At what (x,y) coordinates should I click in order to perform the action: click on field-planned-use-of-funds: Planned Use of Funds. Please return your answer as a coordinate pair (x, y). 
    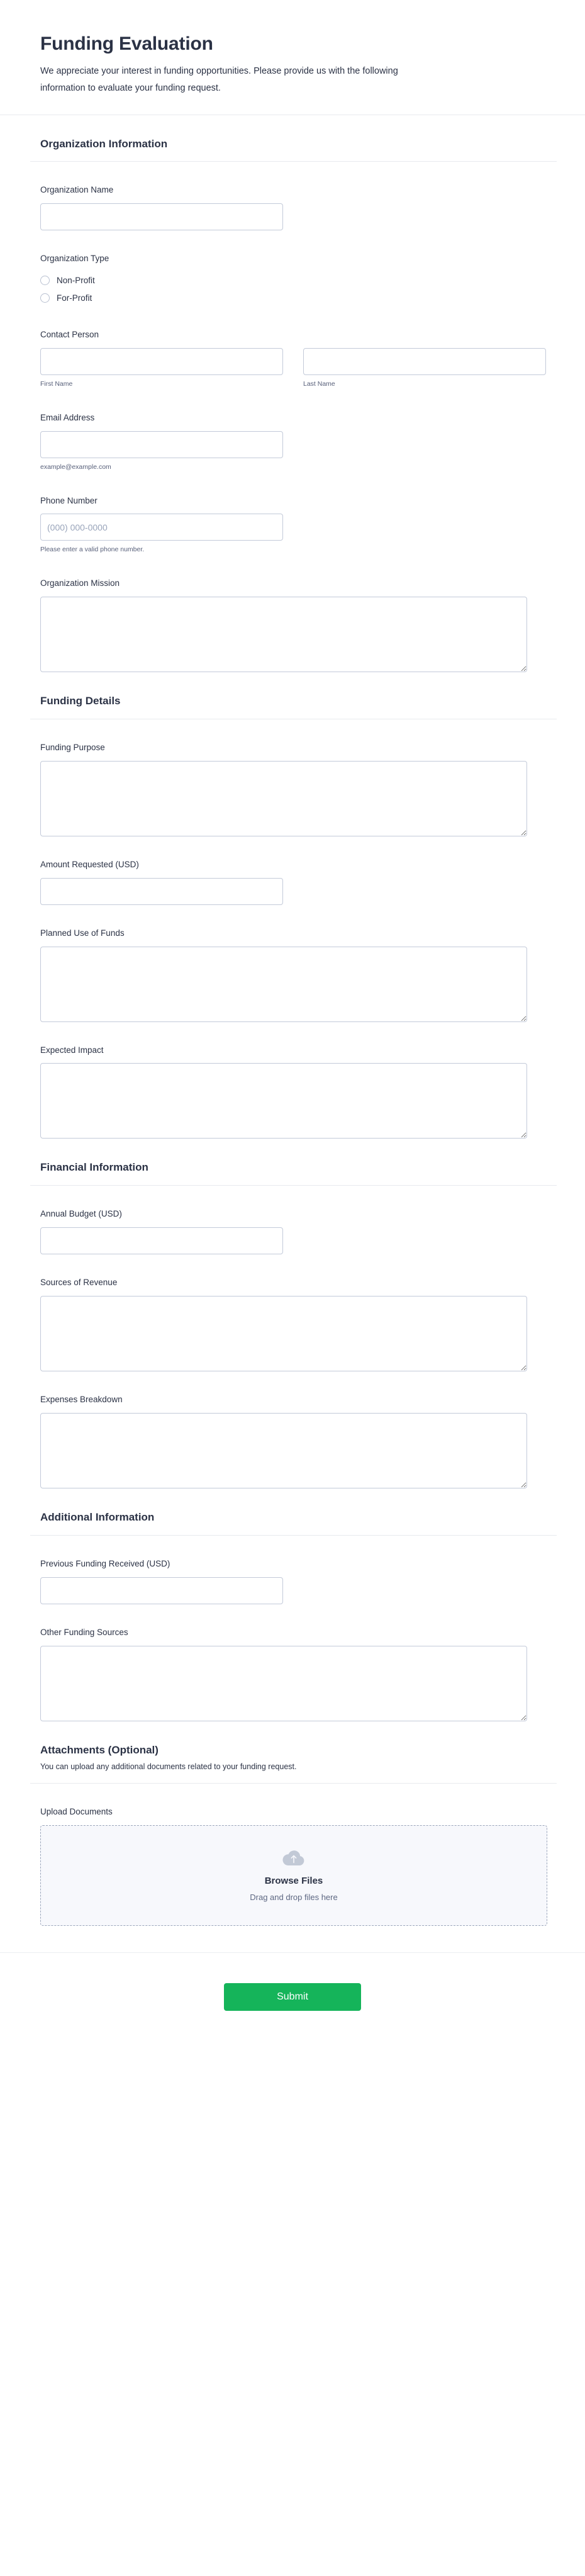
    Looking at the image, I should click on (292, 963).